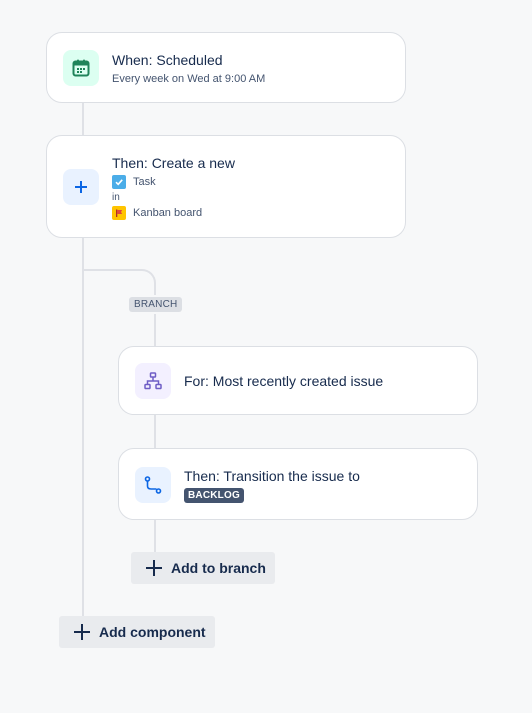 The width and height of the screenshot is (532, 713). I want to click on board-row: Kanban board, so click(157, 213).